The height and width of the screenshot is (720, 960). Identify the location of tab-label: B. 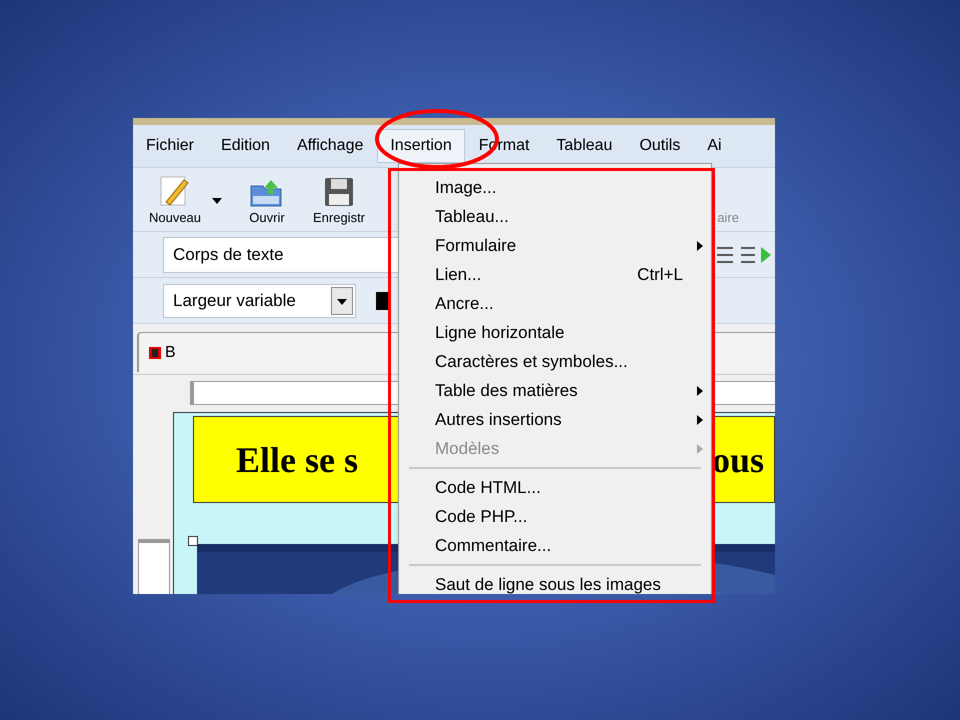
(170, 352).